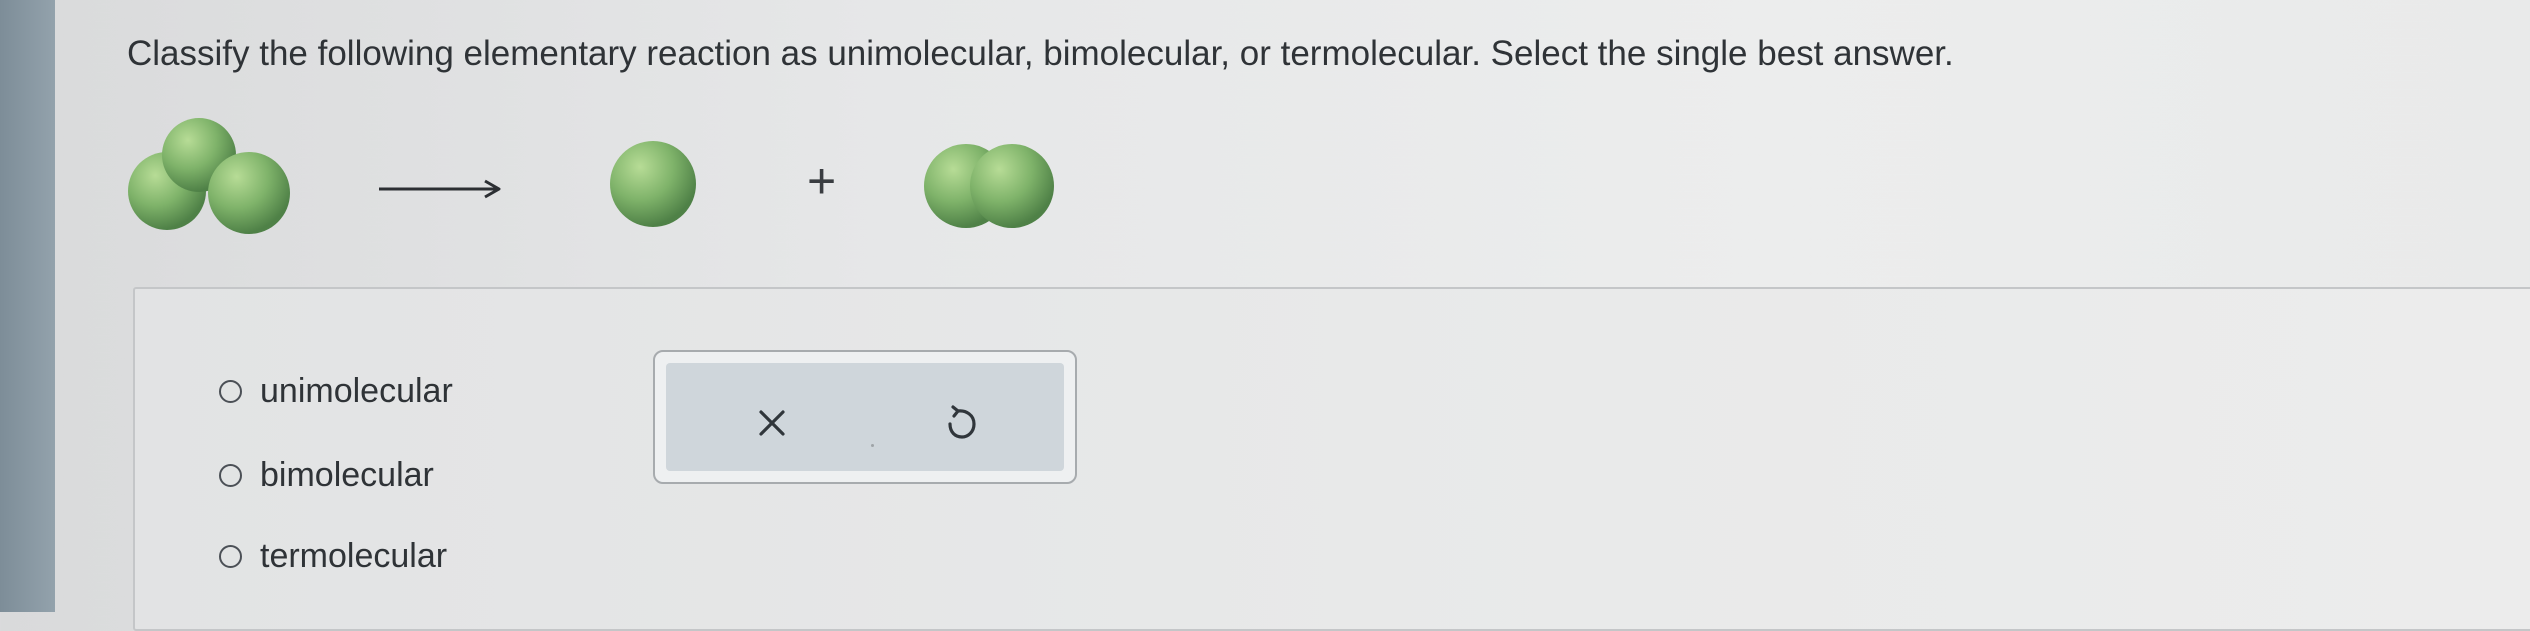 The width and height of the screenshot is (2530, 631). What do you see at coordinates (356, 390) in the screenshot?
I see `option-label: unimolecular` at bounding box center [356, 390].